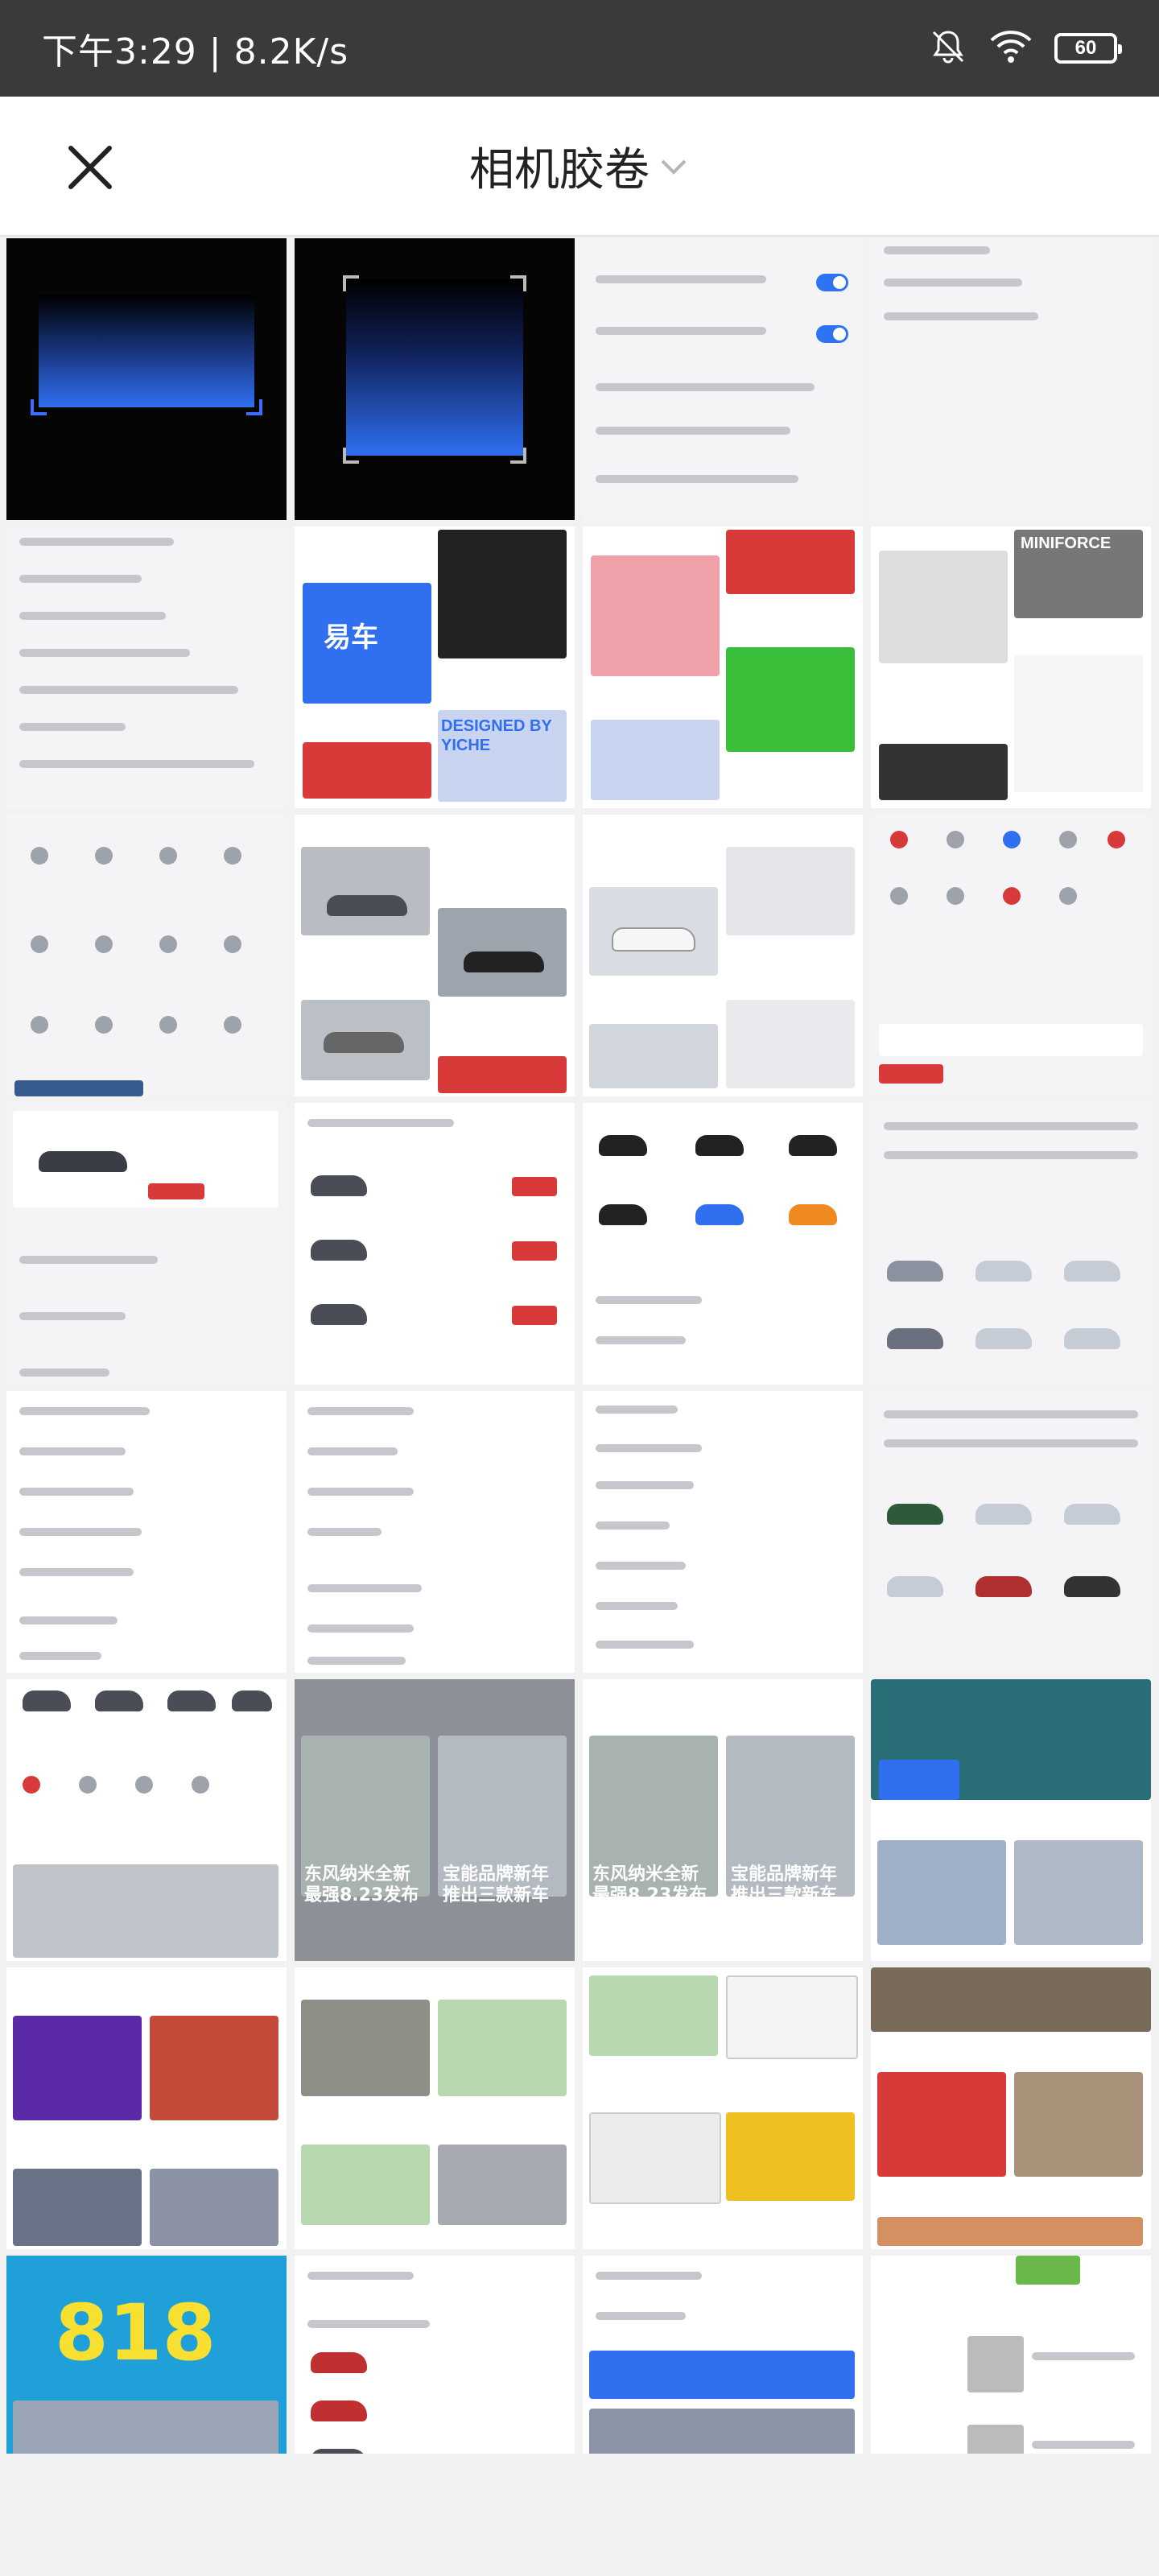 This screenshot has height=2576, width=1159. I want to click on wifi-icon, so click(1010, 48).